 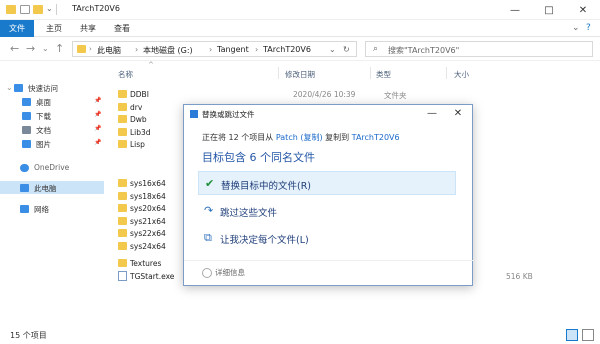 I want to click on dialog-heading: 目标包含 6 个同名文件, so click(x=258, y=157).